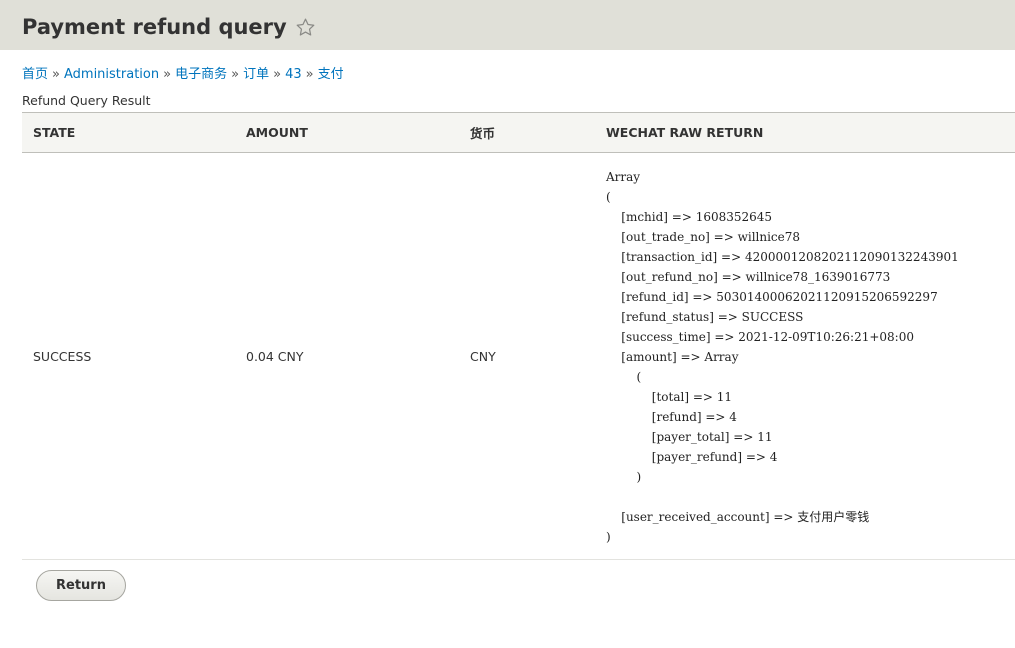 This screenshot has height=648, width=1015. Describe the element at coordinates (256, 74) in the screenshot. I see `breadcrumb-orders: 订单` at that location.